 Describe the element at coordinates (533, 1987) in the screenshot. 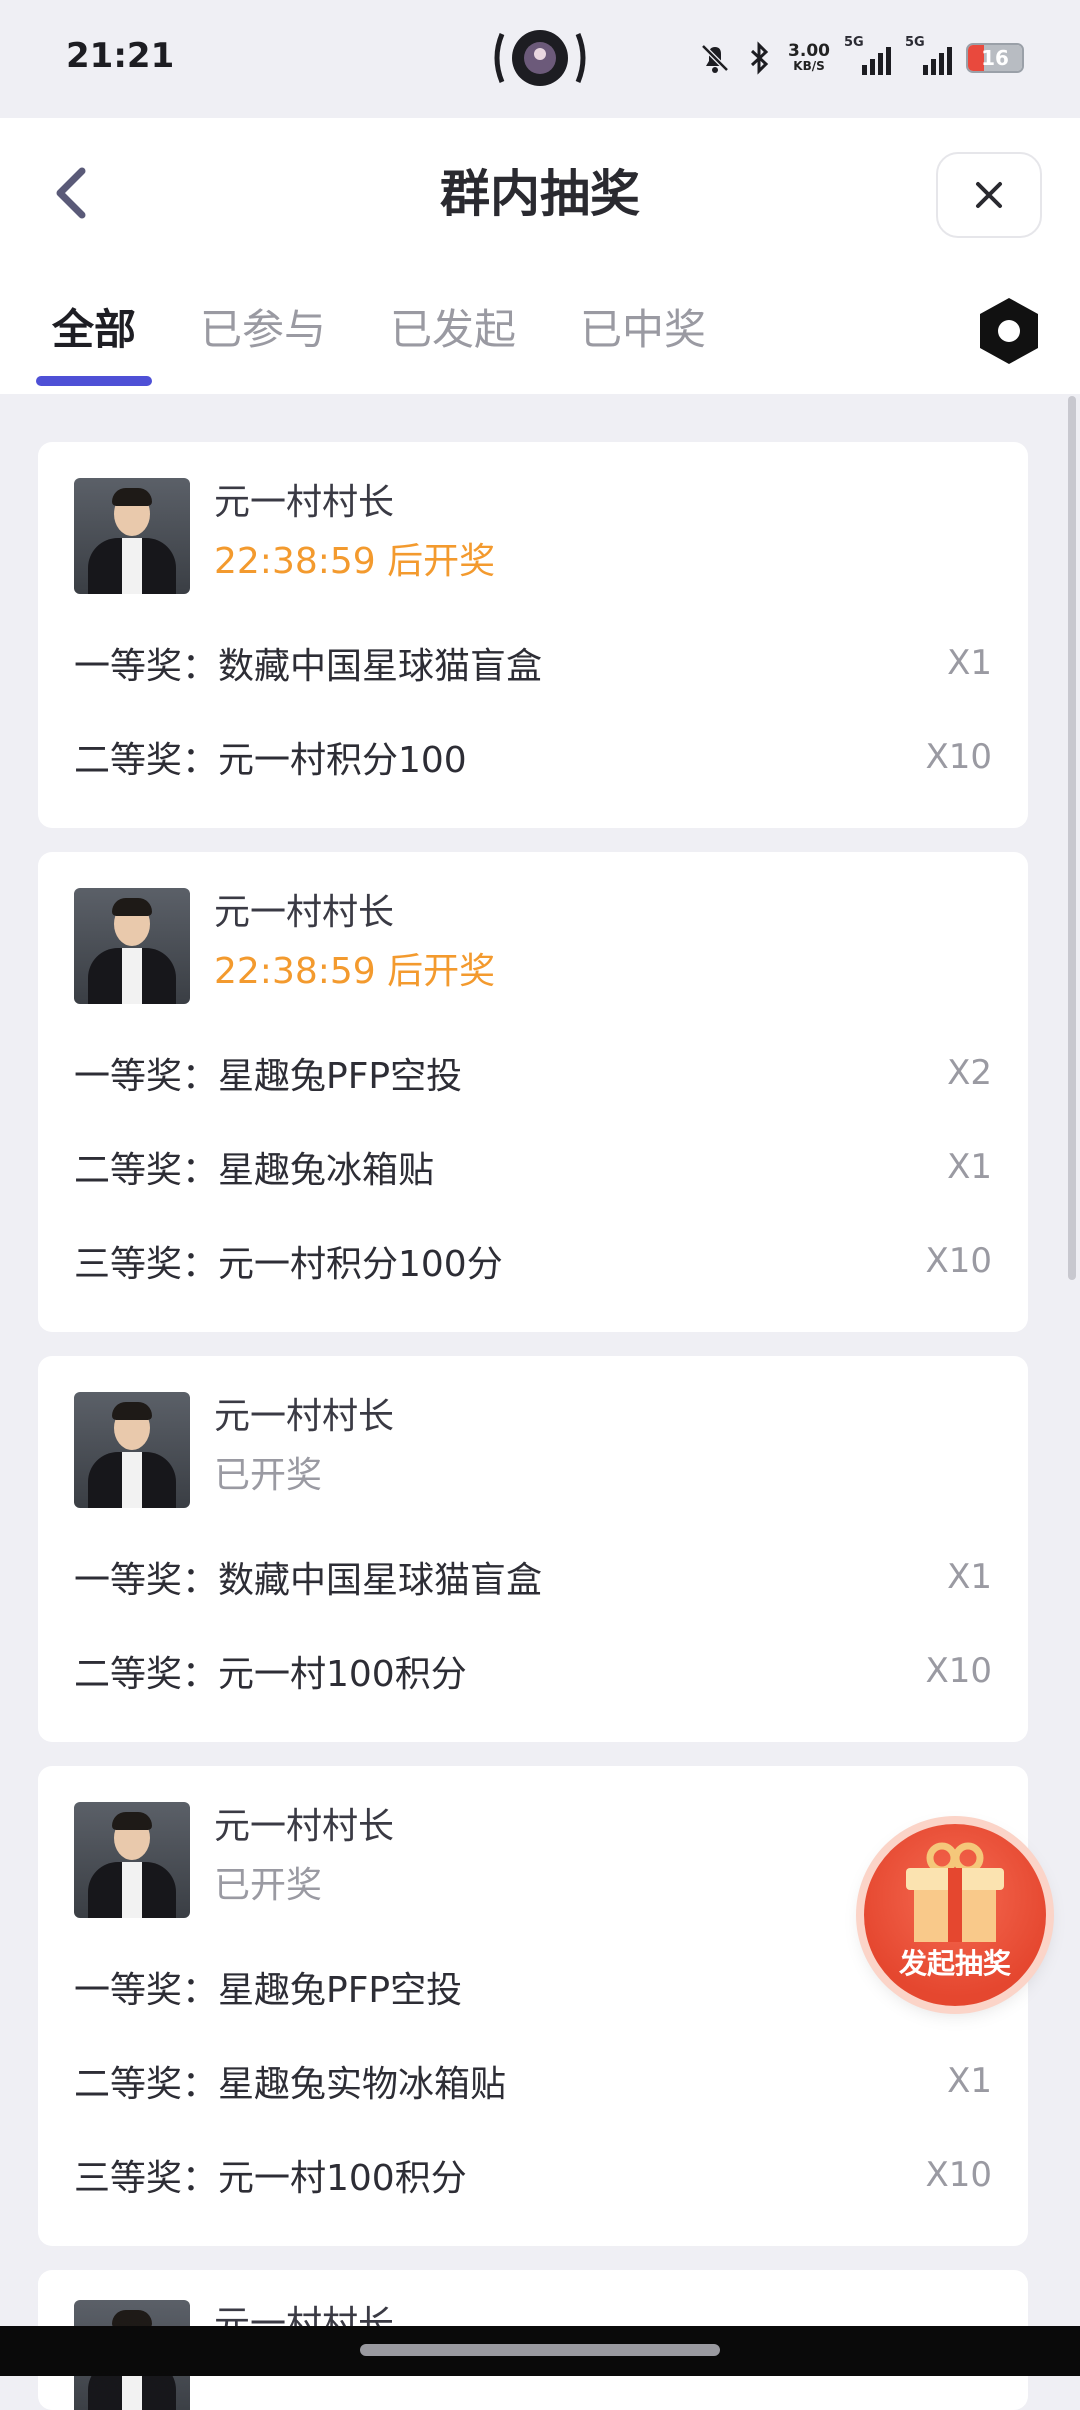

I see `prize-row: 一等奖：星趣兔PFP空投` at that location.